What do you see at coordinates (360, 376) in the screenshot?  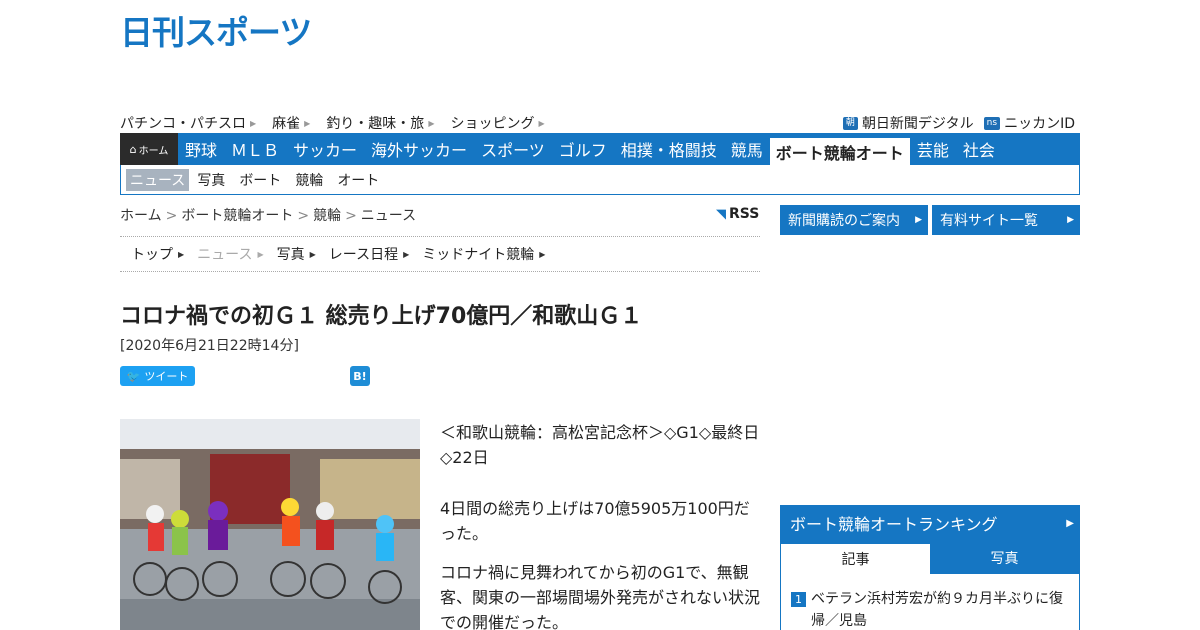 I see `hatena-bookmark-button: B!` at bounding box center [360, 376].